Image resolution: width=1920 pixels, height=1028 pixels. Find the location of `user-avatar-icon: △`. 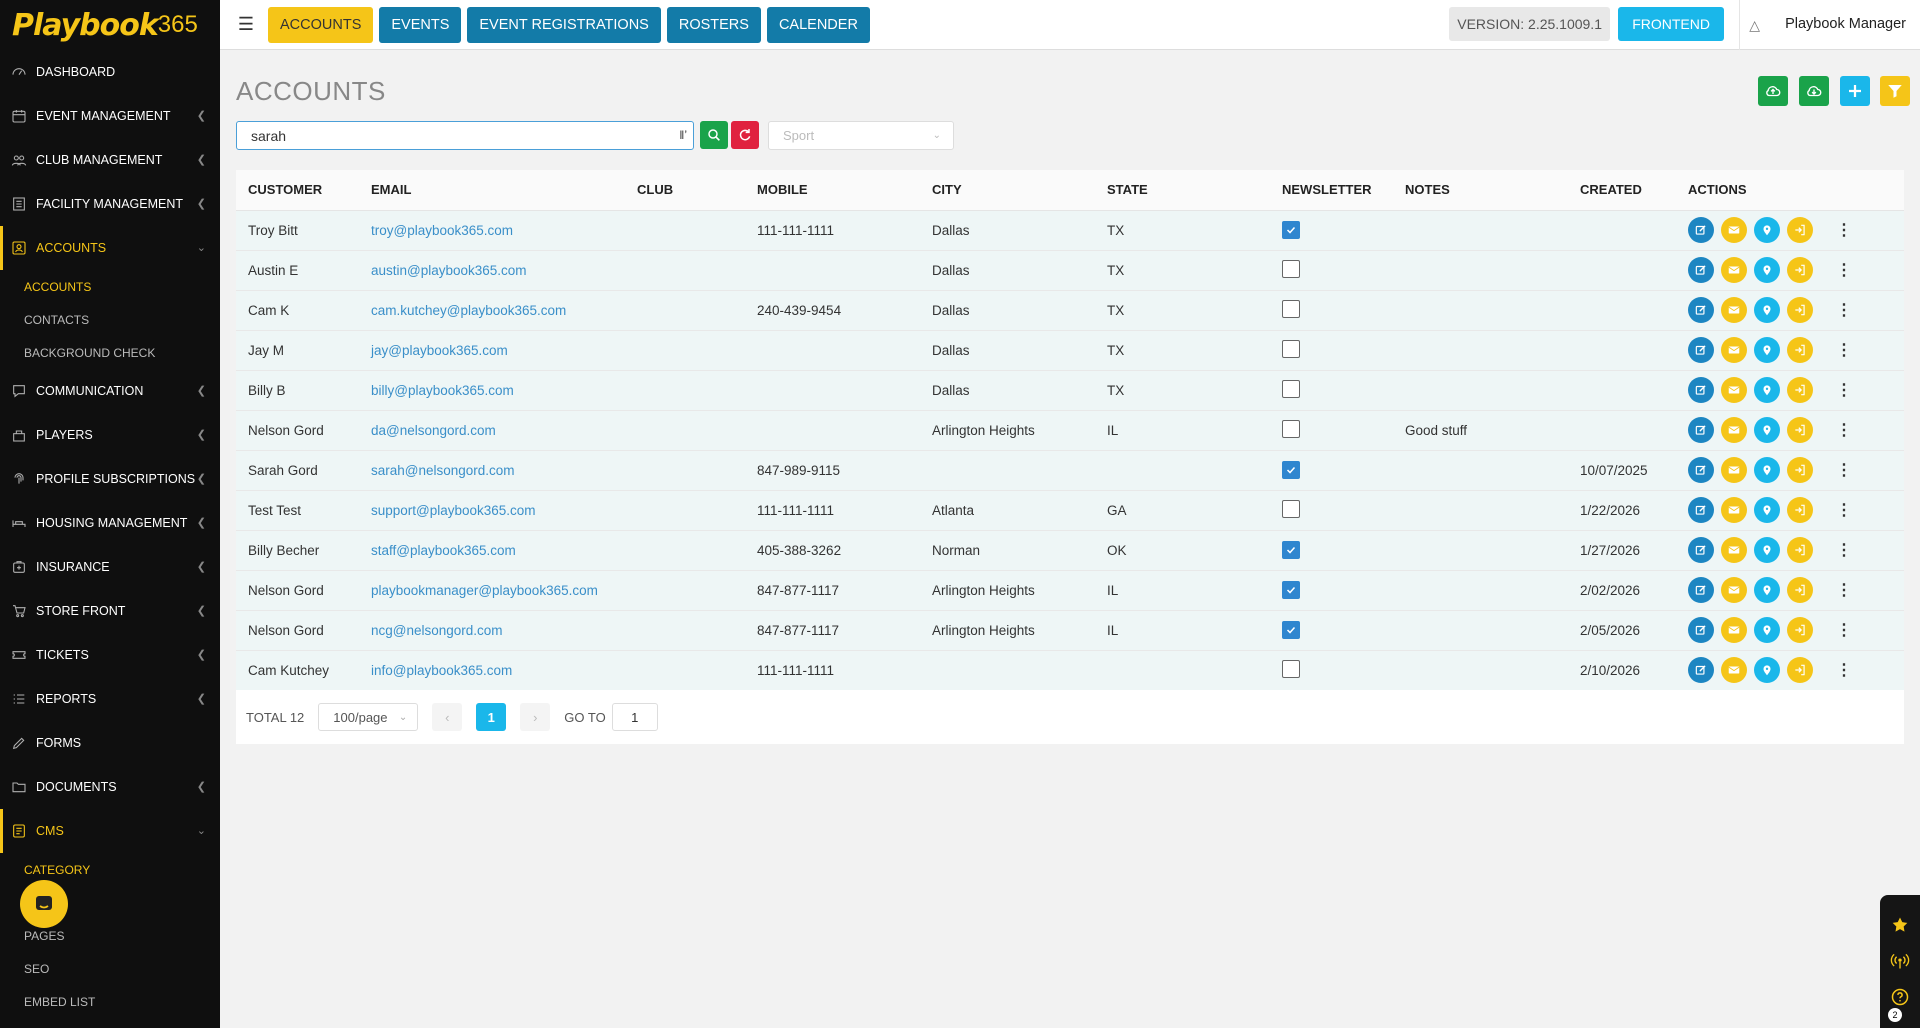

user-avatar-icon: △ is located at coordinates (1754, 25).